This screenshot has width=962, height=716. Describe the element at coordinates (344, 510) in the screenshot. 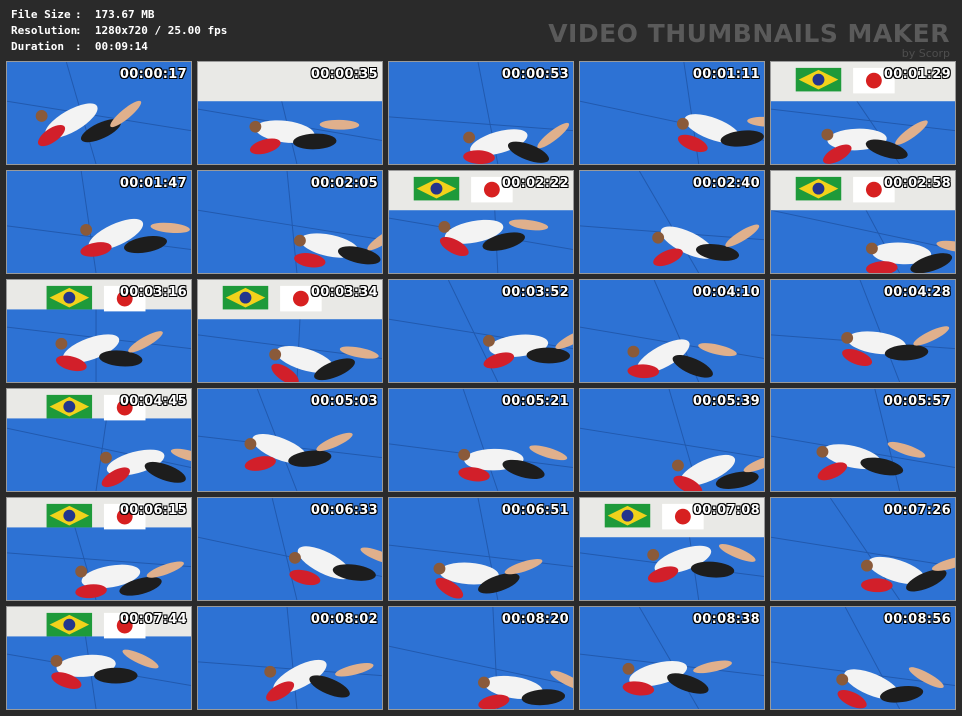

I see `timestamp-label: 00:06:33` at that location.